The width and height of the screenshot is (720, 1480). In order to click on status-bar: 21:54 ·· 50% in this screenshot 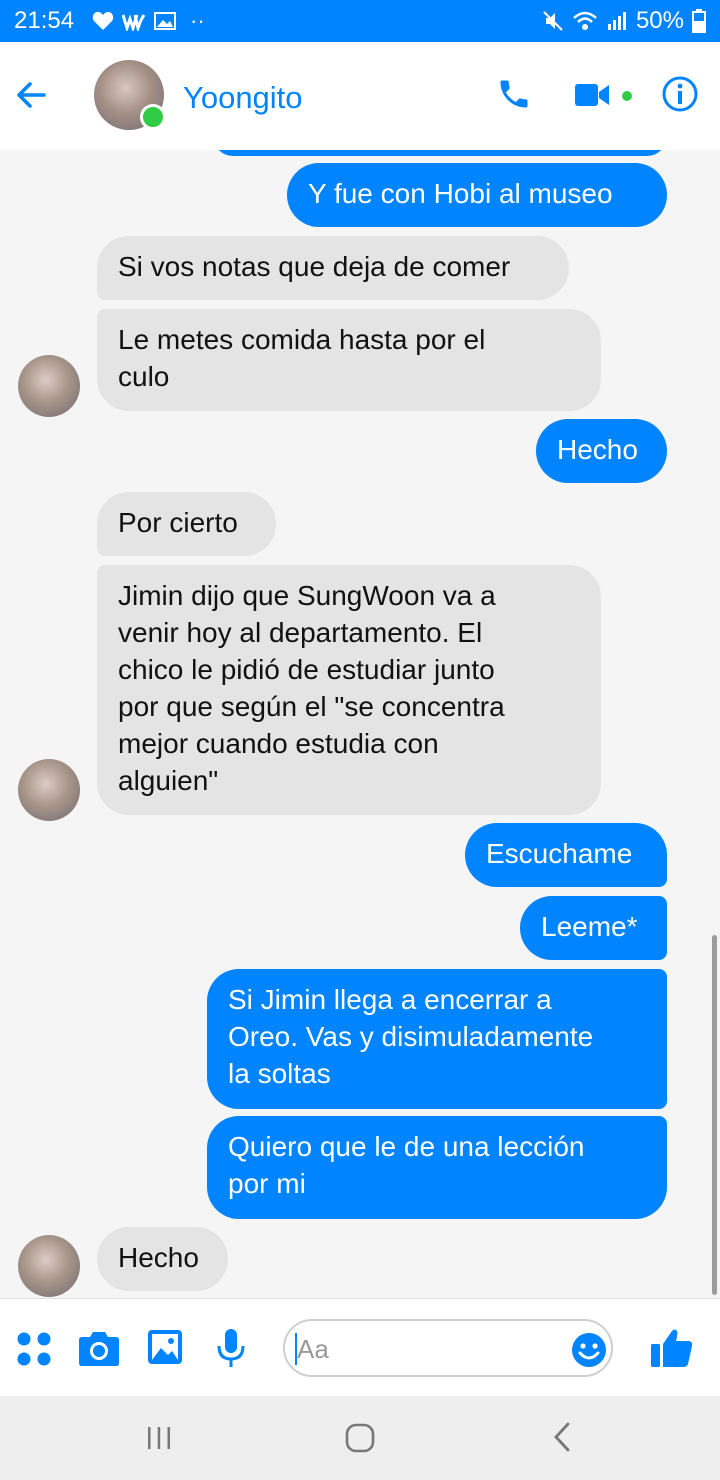, I will do `click(360, 21)`.